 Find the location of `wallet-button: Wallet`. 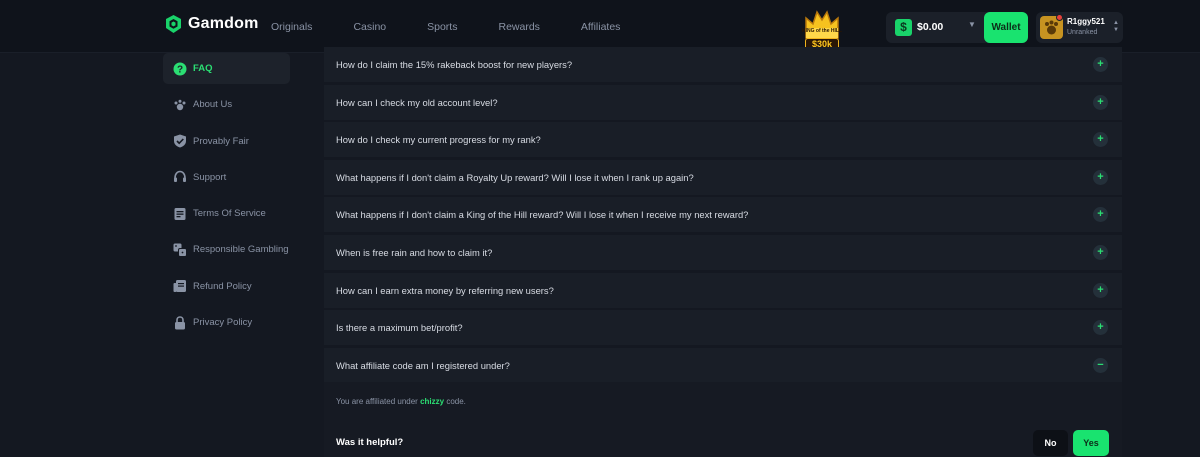

wallet-button: Wallet is located at coordinates (1006, 27).